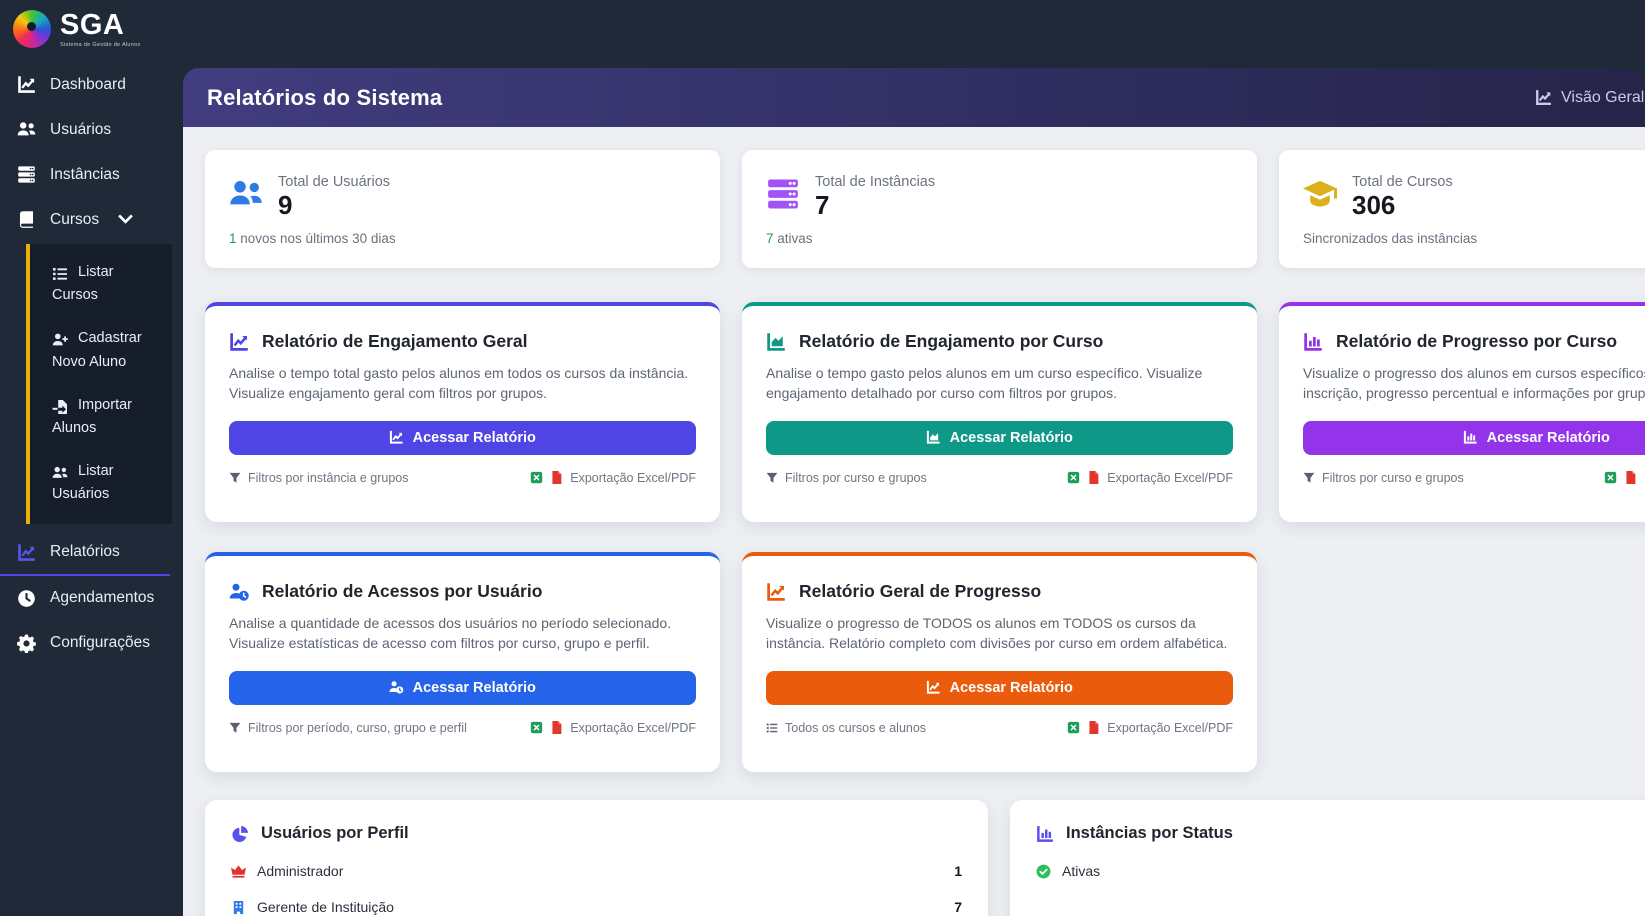 This screenshot has width=1645, height=916. What do you see at coordinates (1340, 871) in the screenshot?
I see `panel-row-ativas: Ativas` at bounding box center [1340, 871].